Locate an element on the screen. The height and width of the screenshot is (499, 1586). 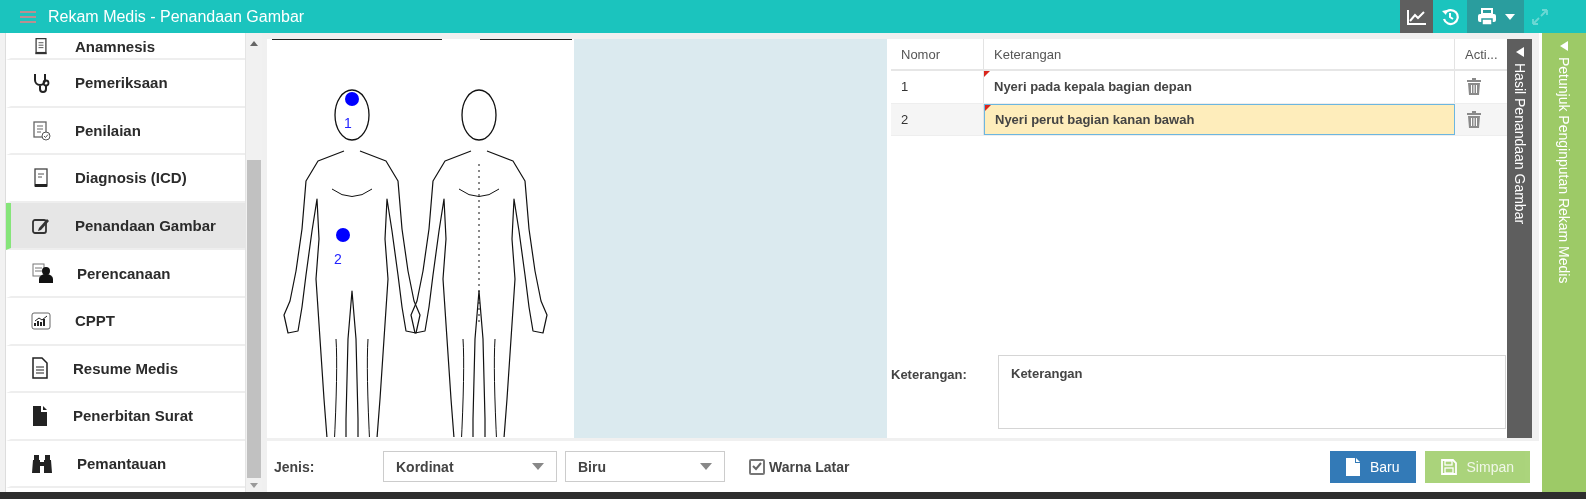
marker-number: 1 is located at coordinates (348, 123).